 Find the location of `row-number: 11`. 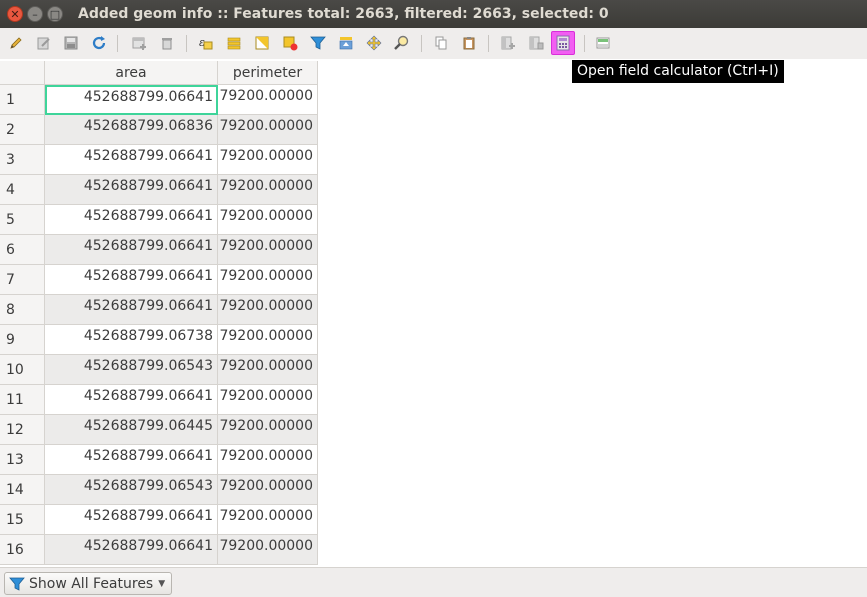

row-number: 11 is located at coordinates (22, 400).